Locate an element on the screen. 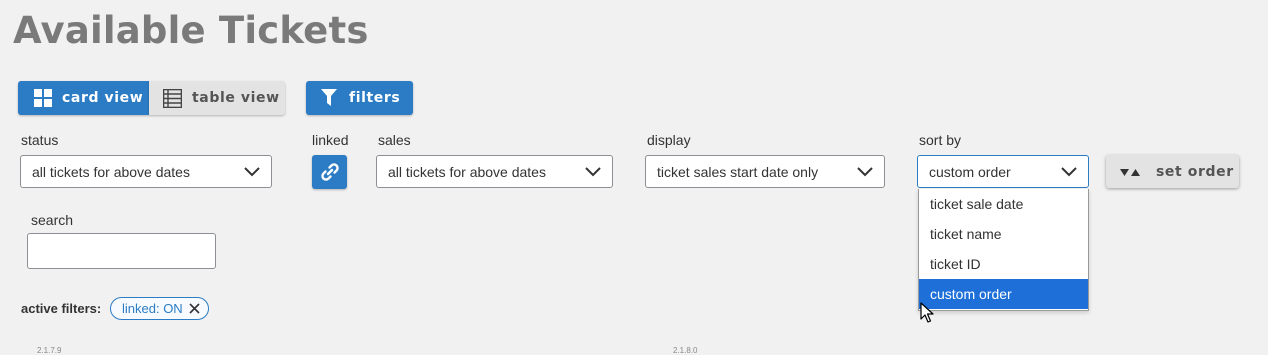  card-view-label: card view is located at coordinates (103, 98).